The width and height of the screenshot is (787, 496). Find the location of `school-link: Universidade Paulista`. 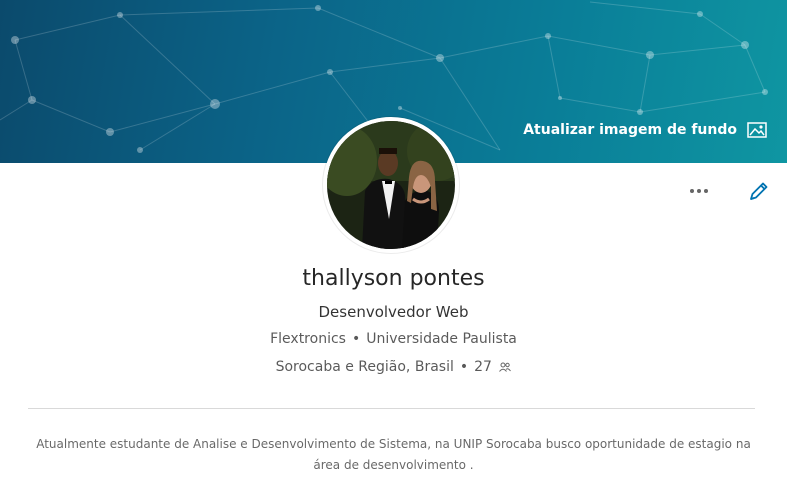

school-link: Universidade Paulista is located at coordinates (441, 339).